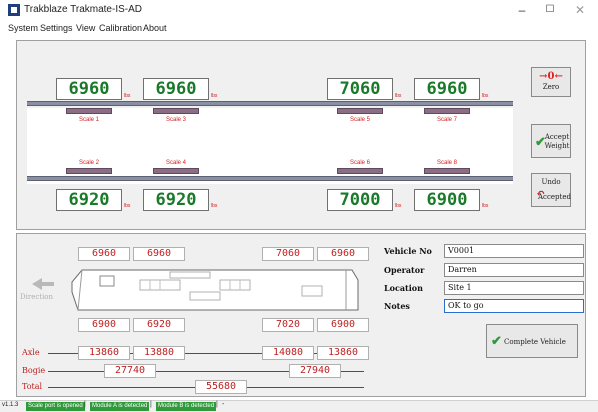 The image size is (598, 412). Describe the element at coordinates (446, 163) in the screenshot. I see `scale-label-8: Scale 8` at that location.